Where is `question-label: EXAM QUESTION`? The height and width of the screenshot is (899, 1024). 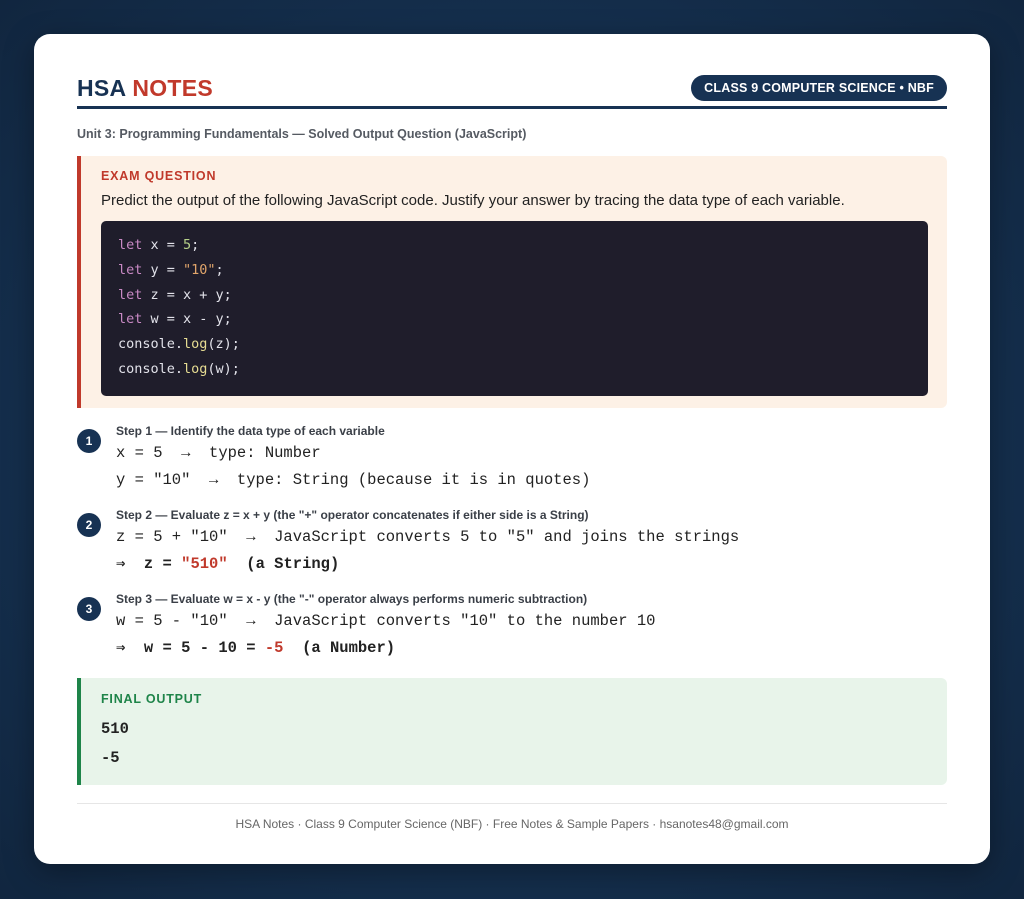 question-label: EXAM QUESTION is located at coordinates (159, 176).